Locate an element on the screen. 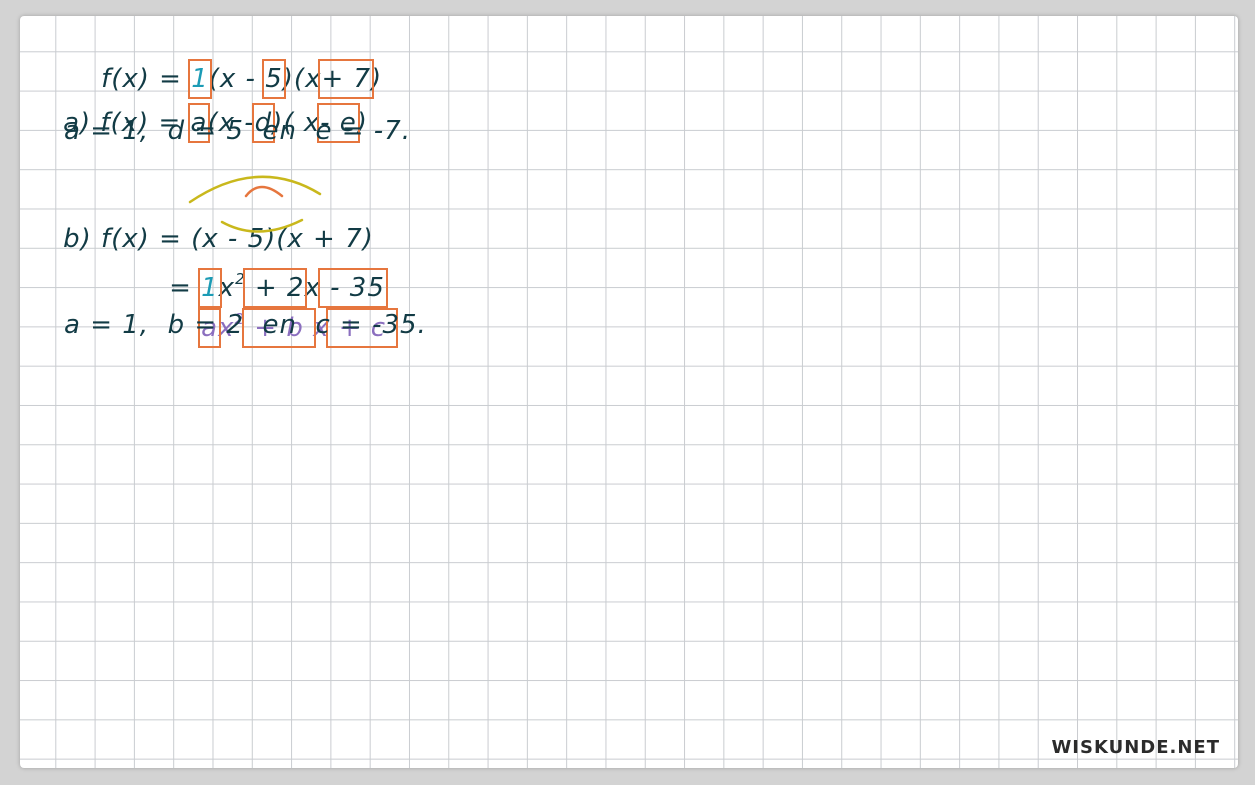 The image size is (1255, 785). brand-logo: WISKUNDE.NET is located at coordinates (1135, 747).